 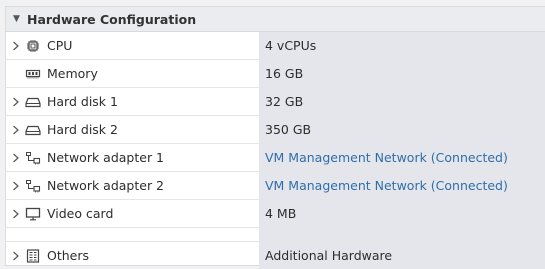 I want to click on row-hard-disk-1: Hard disk 1 32 GB, so click(x=275, y=102).